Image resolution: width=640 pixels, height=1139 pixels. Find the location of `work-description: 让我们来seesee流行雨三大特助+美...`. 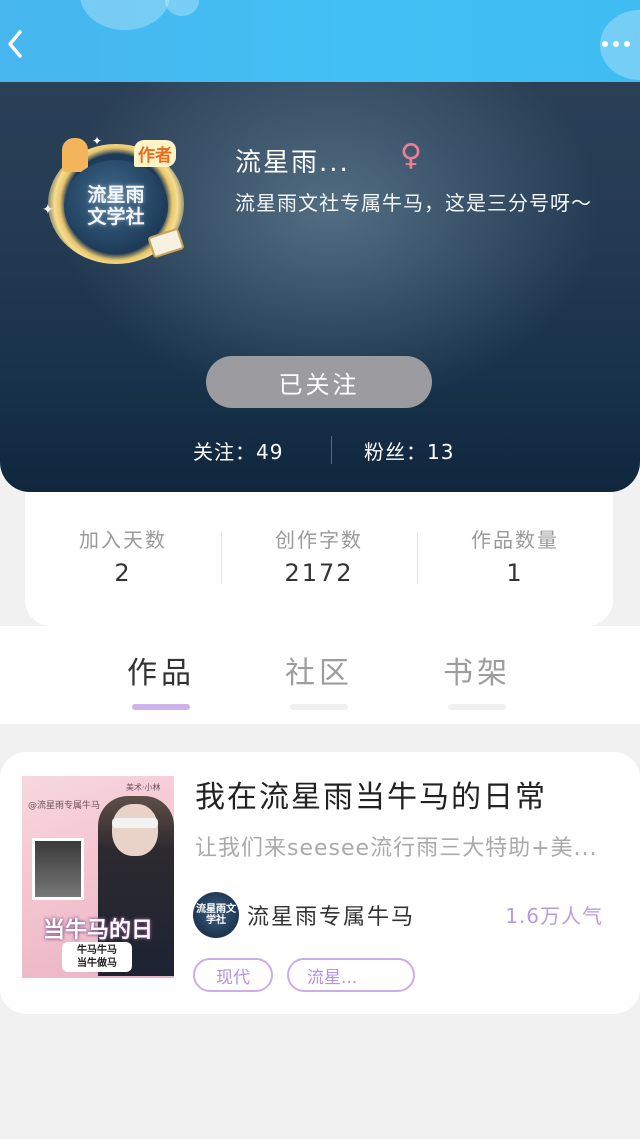

work-description: 让我们来seesee流行雨三大特助+美... is located at coordinates (396, 848).